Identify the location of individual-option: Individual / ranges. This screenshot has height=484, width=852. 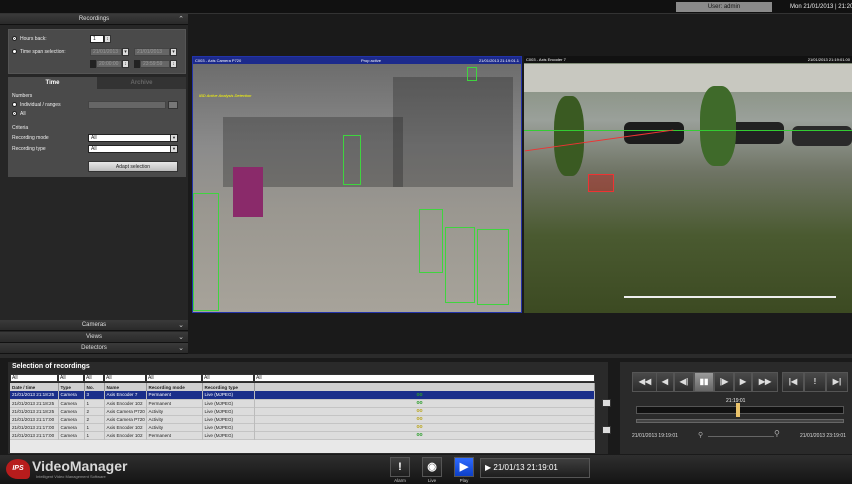
(36, 105).